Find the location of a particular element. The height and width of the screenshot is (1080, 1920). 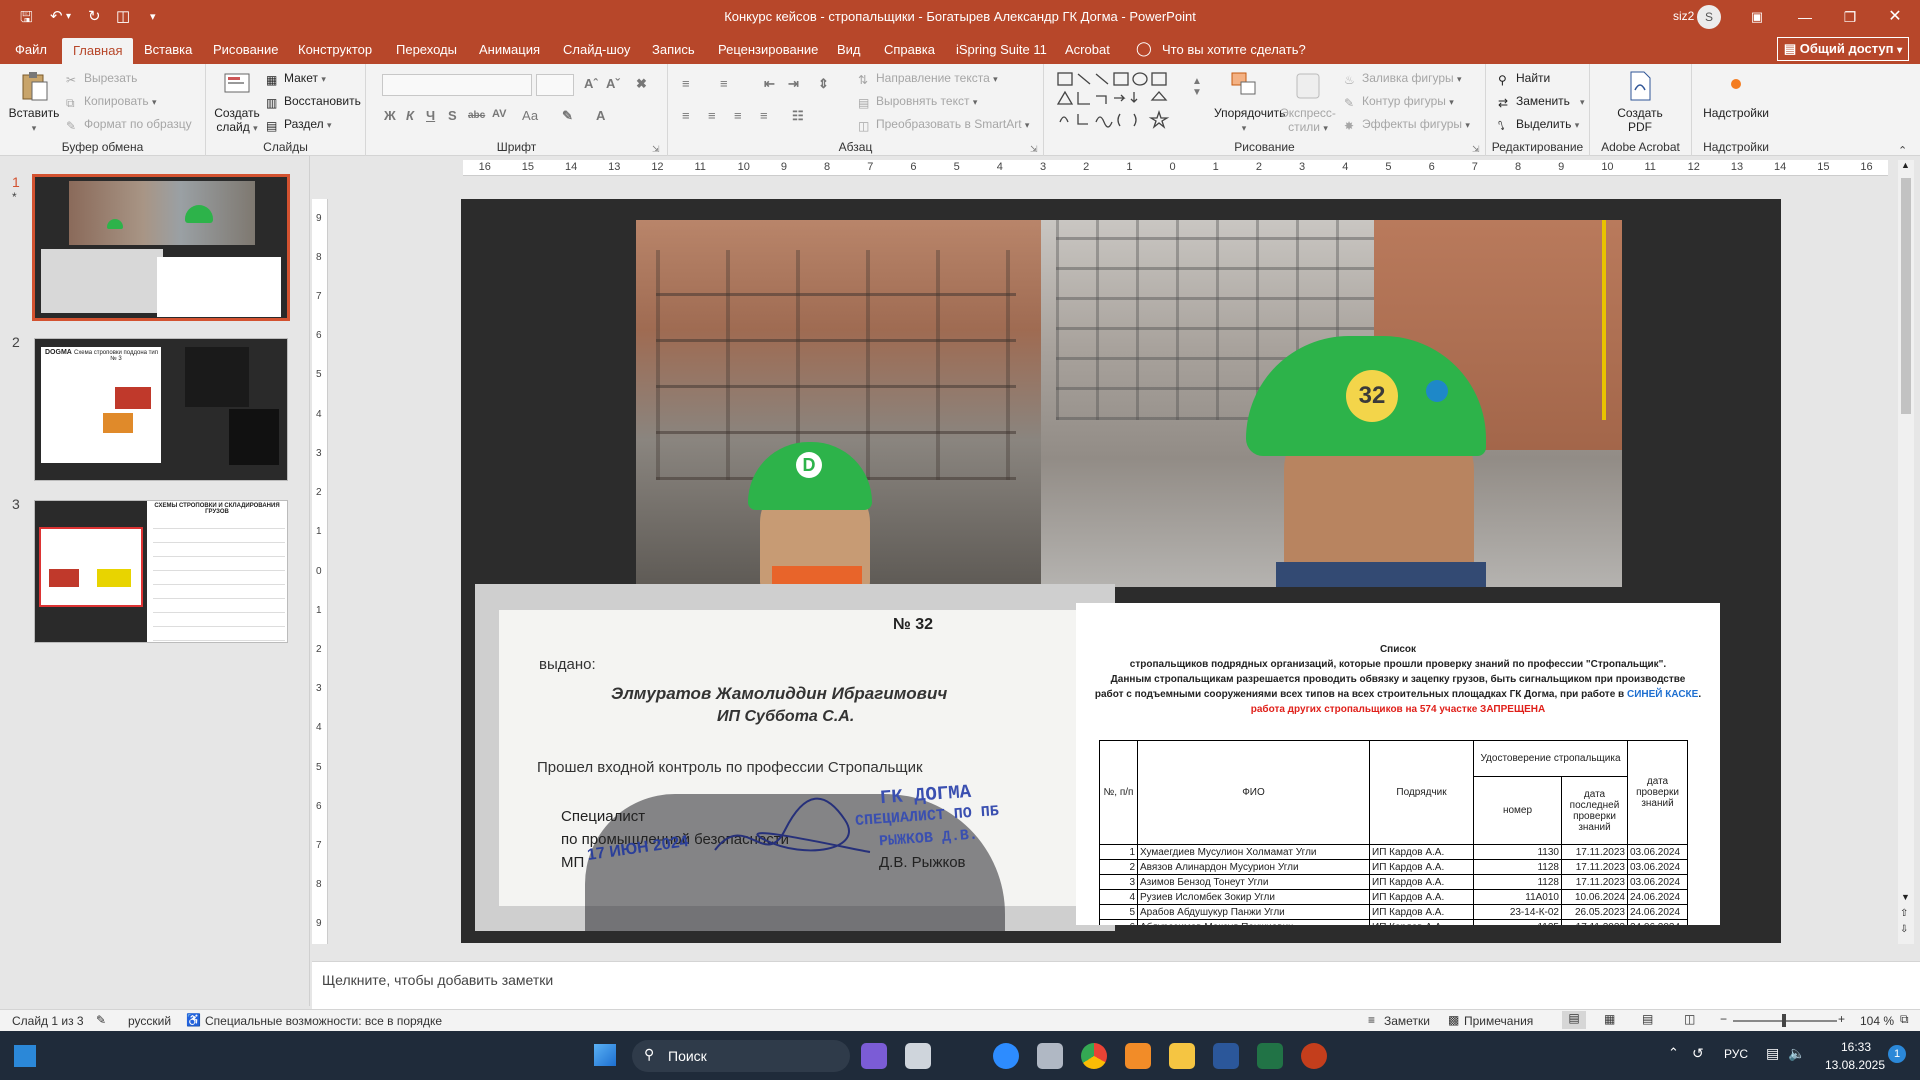

slide-sorter-icon: ▦ is located at coordinates (1609, 1019).